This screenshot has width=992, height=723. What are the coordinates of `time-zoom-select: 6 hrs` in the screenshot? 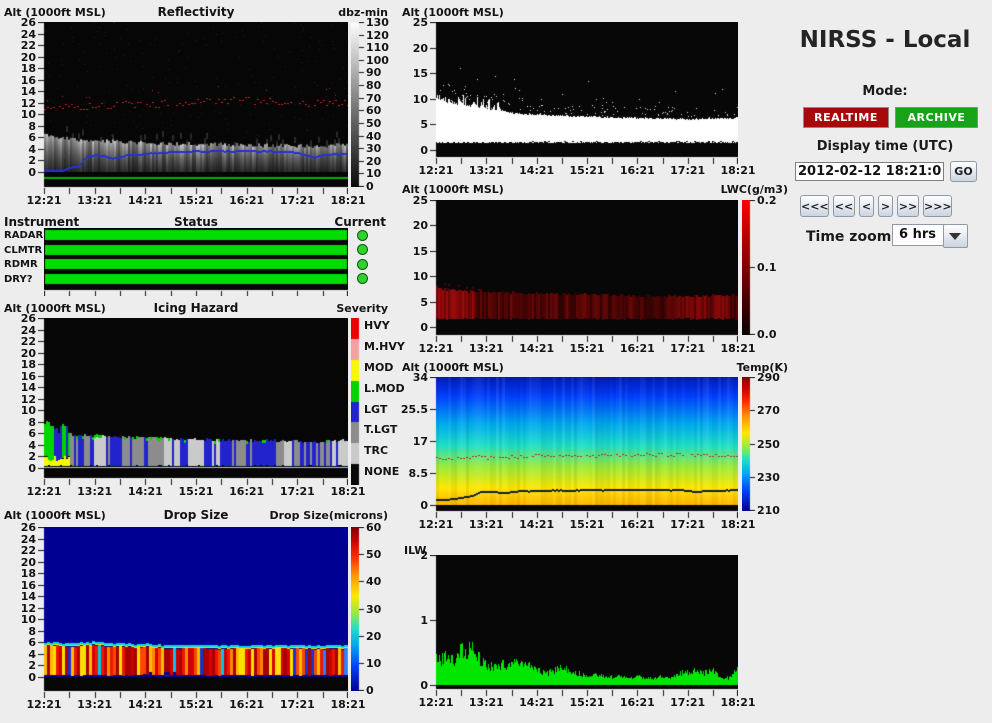 It's located at (918, 235).